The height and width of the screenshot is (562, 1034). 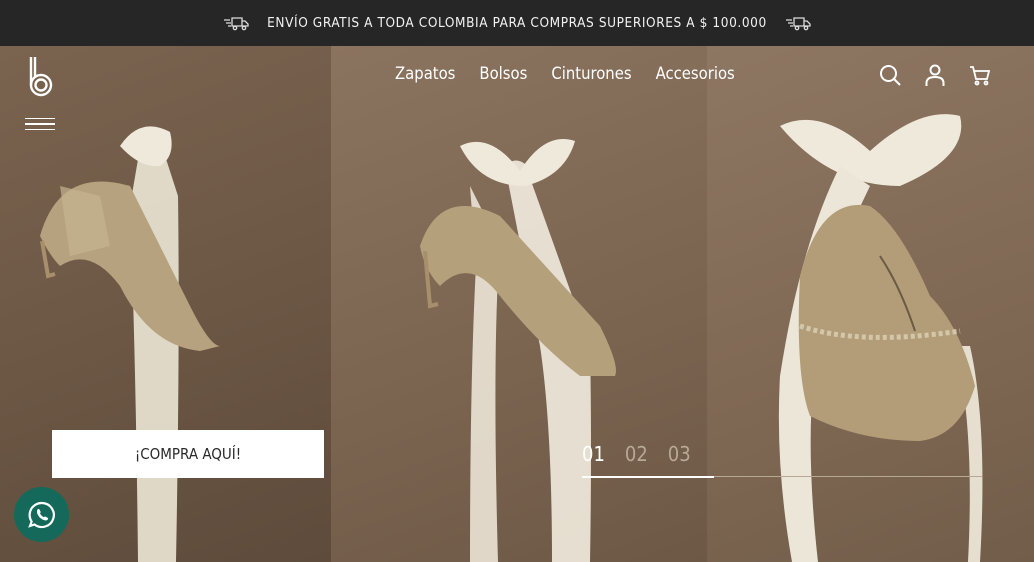 I want to click on slide-3-button: 03, so click(x=679, y=454).